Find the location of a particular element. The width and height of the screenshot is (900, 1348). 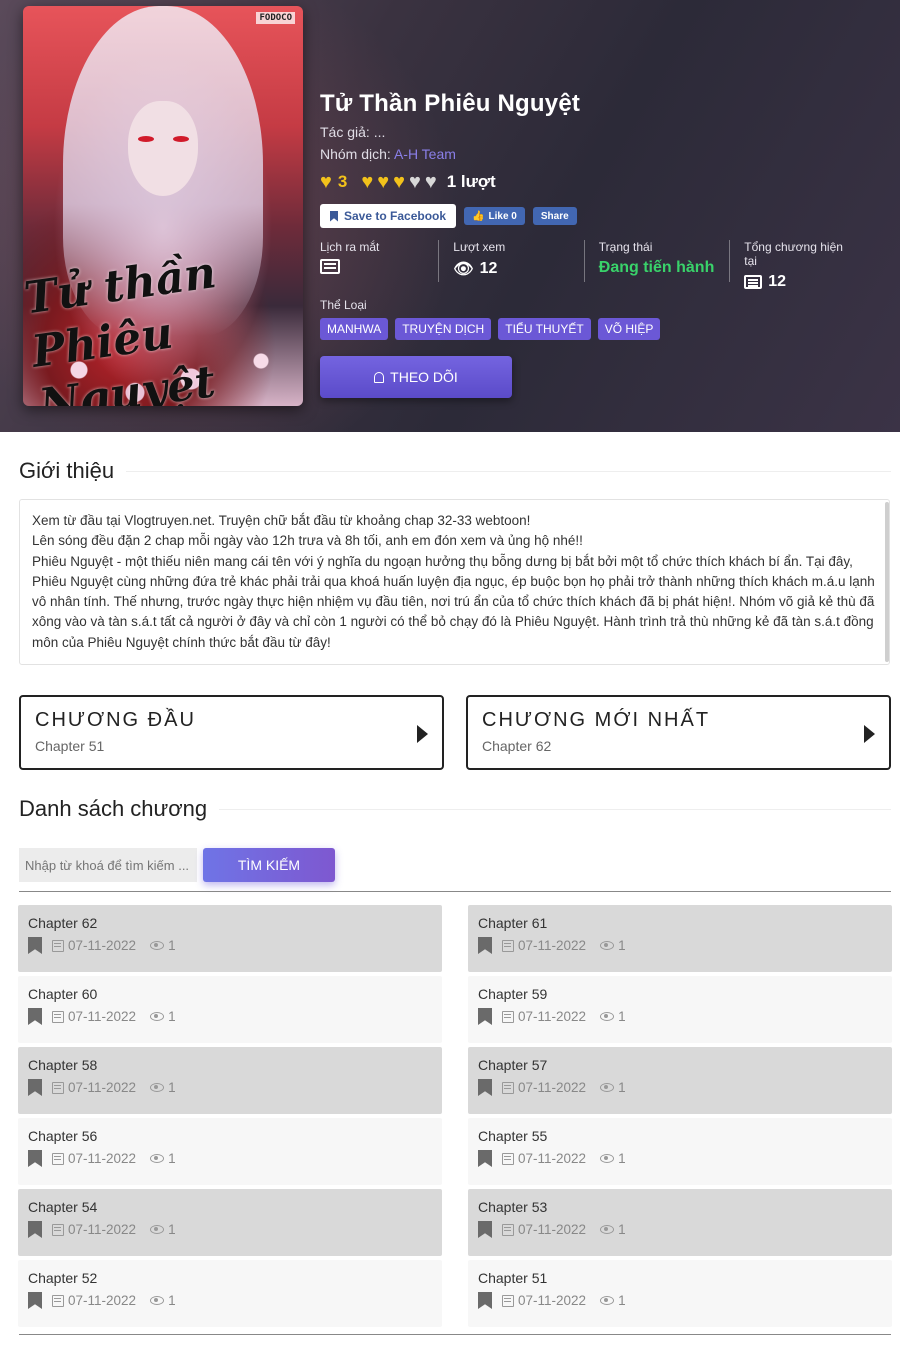

genre-tag: TIỂU THUYẾT is located at coordinates (544, 329).